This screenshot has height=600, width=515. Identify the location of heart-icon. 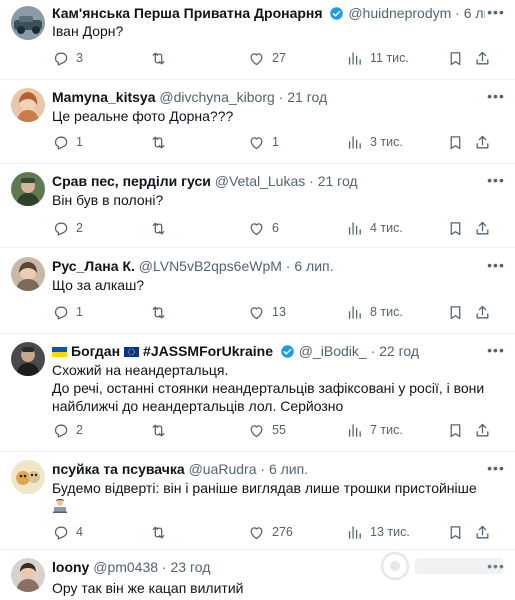
(256, 532).